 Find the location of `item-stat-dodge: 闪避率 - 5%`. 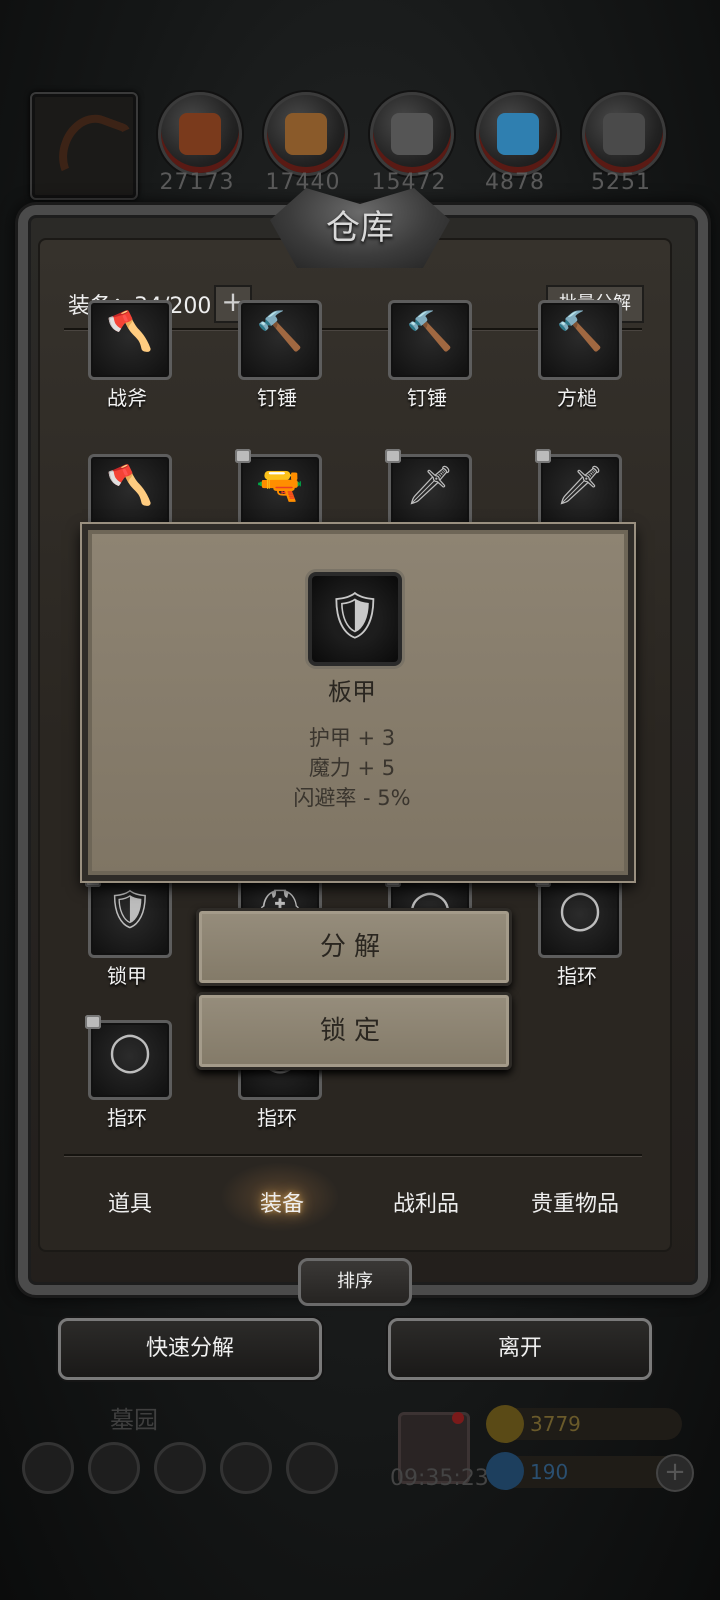

item-stat-dodge: 闪避率 - 5% is located at coordinates (352, 798).